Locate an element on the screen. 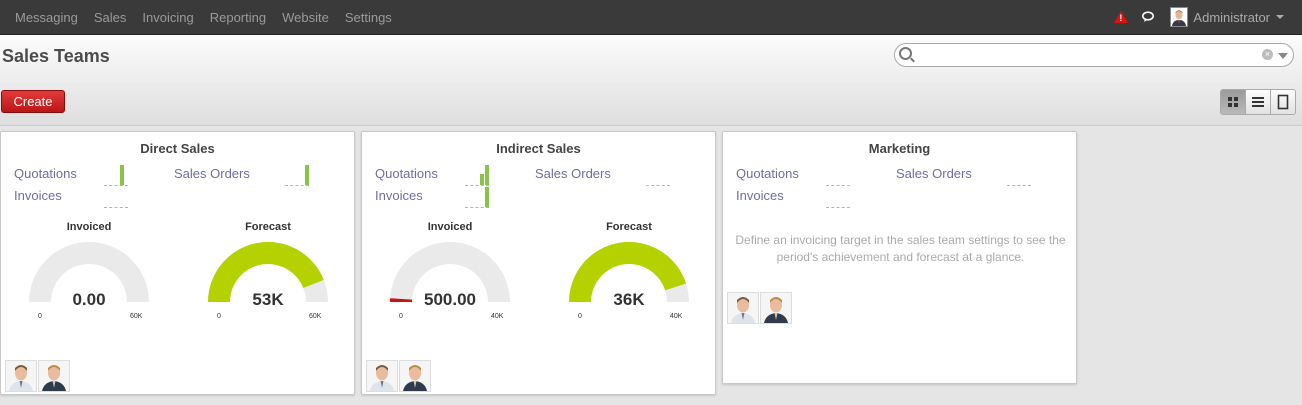  sales-orders-bar is located at coordinates (307, 175).